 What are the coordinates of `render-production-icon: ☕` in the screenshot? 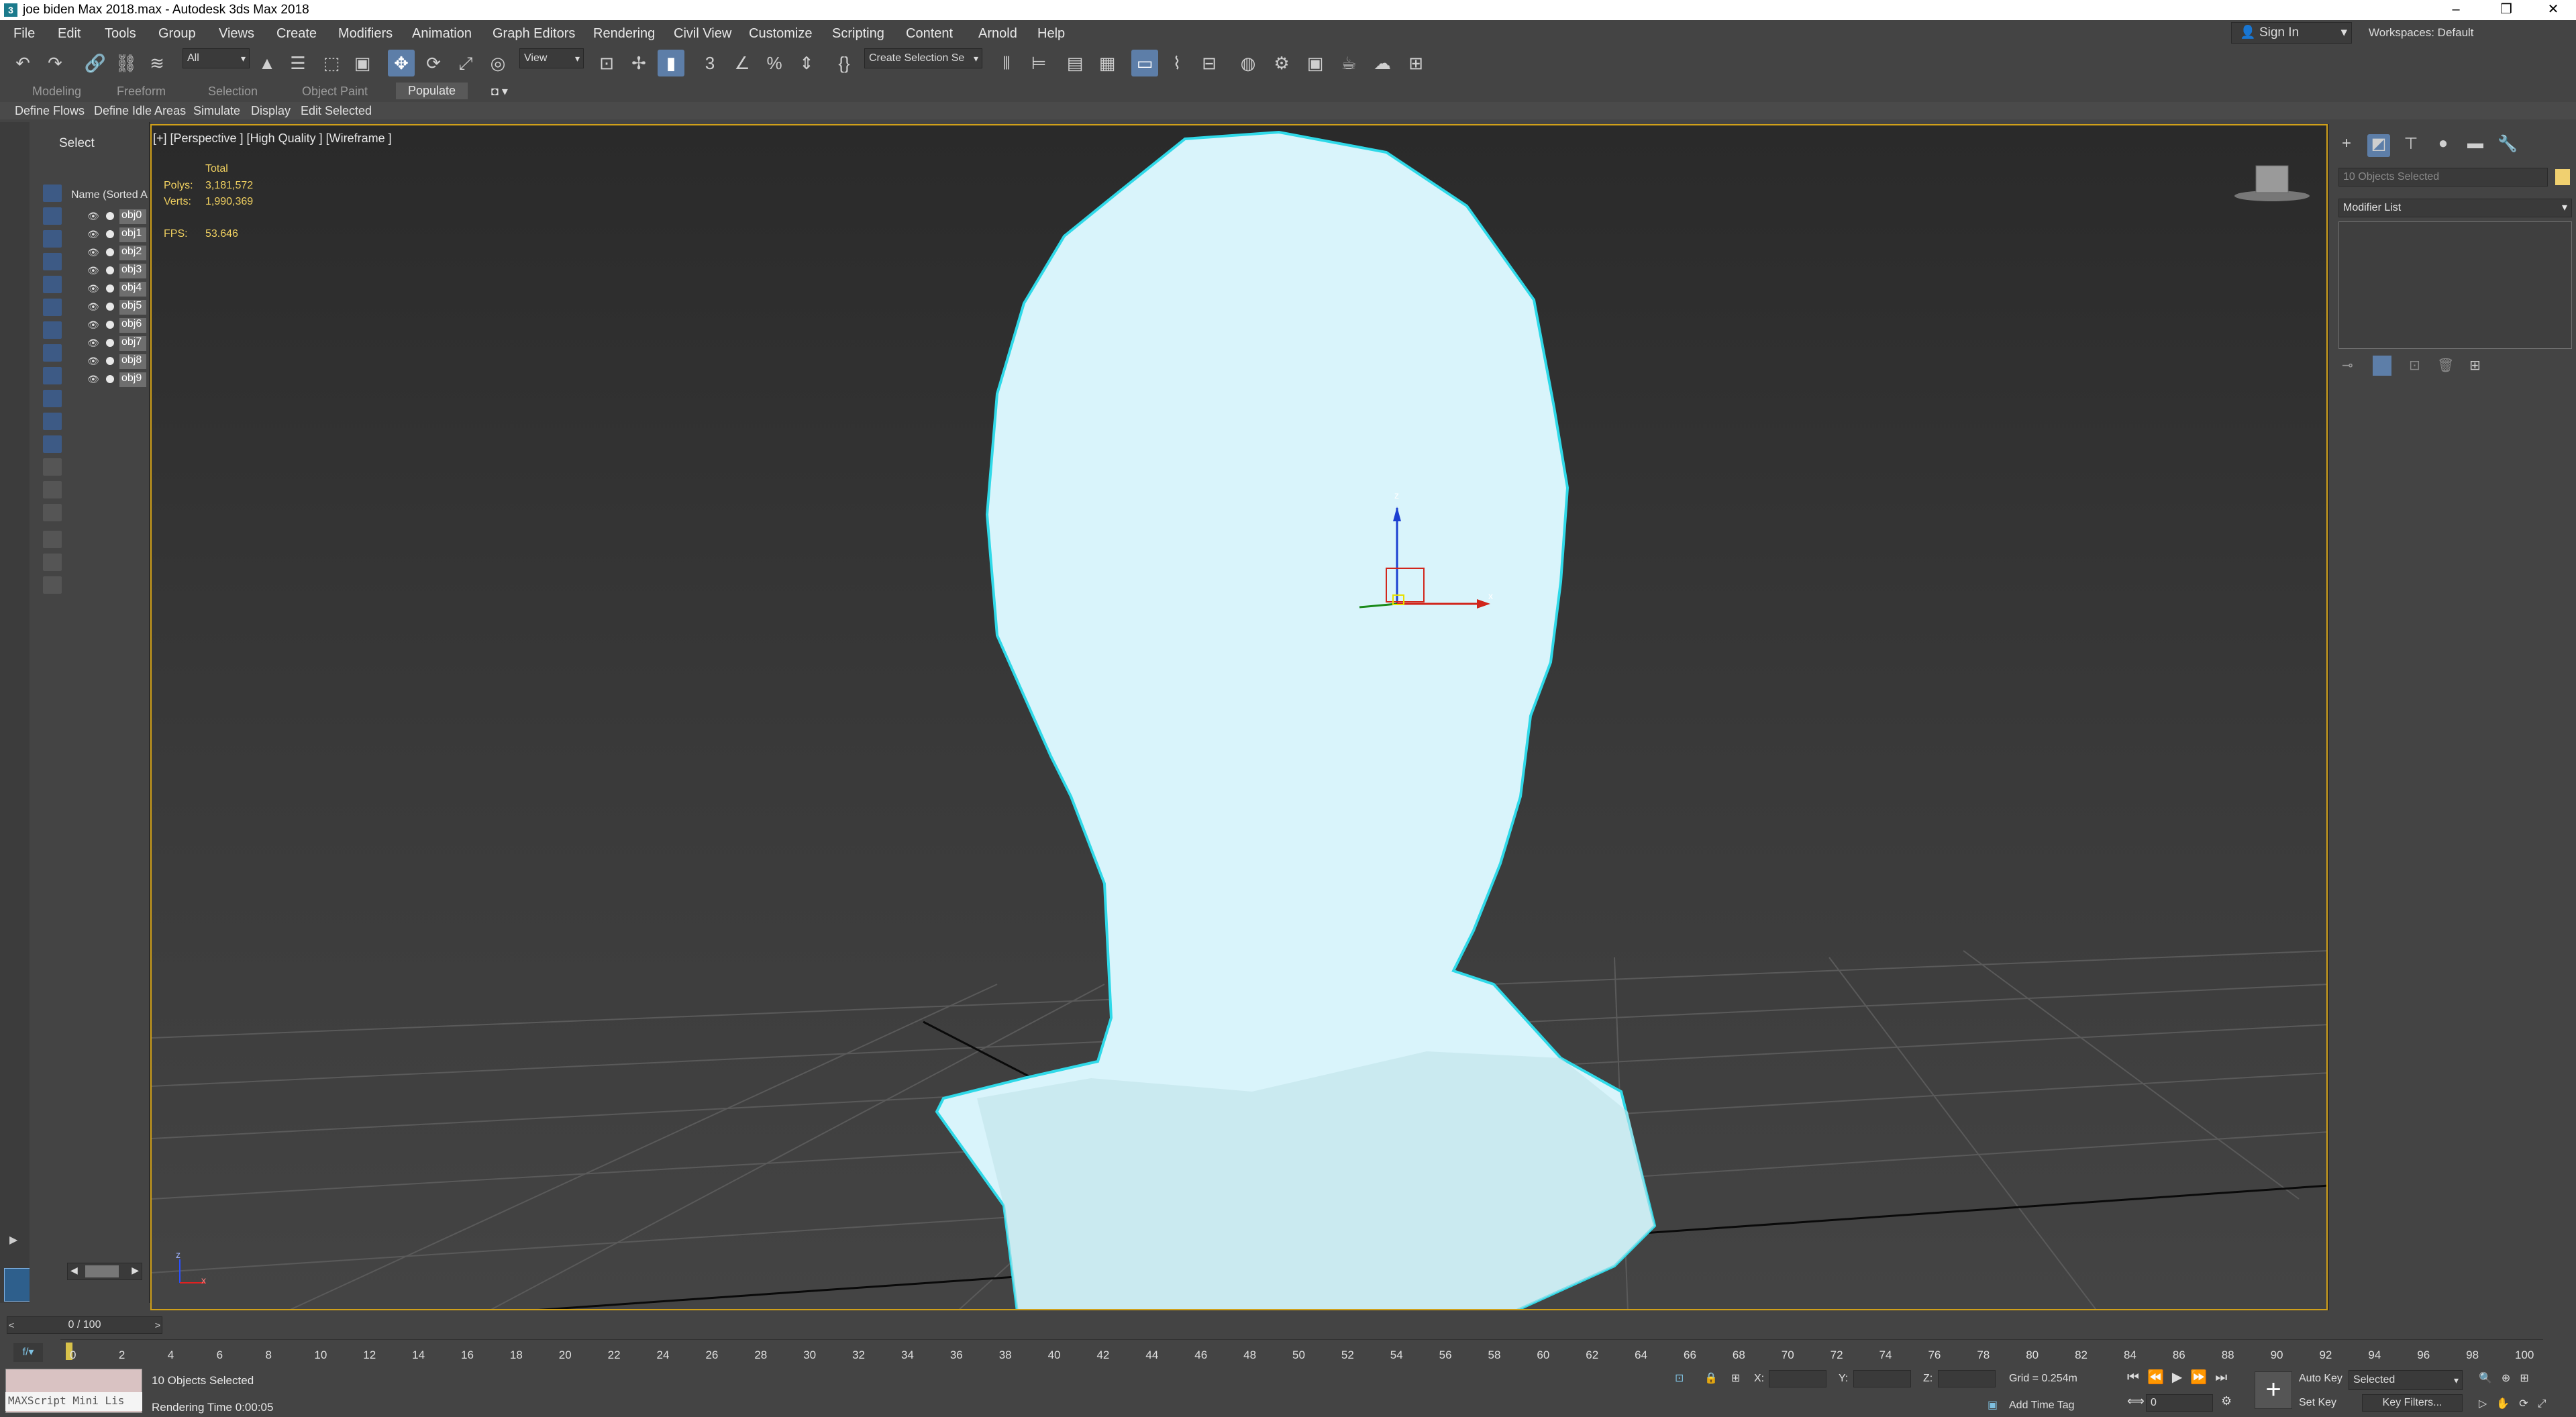 It's located at (1348, 63).